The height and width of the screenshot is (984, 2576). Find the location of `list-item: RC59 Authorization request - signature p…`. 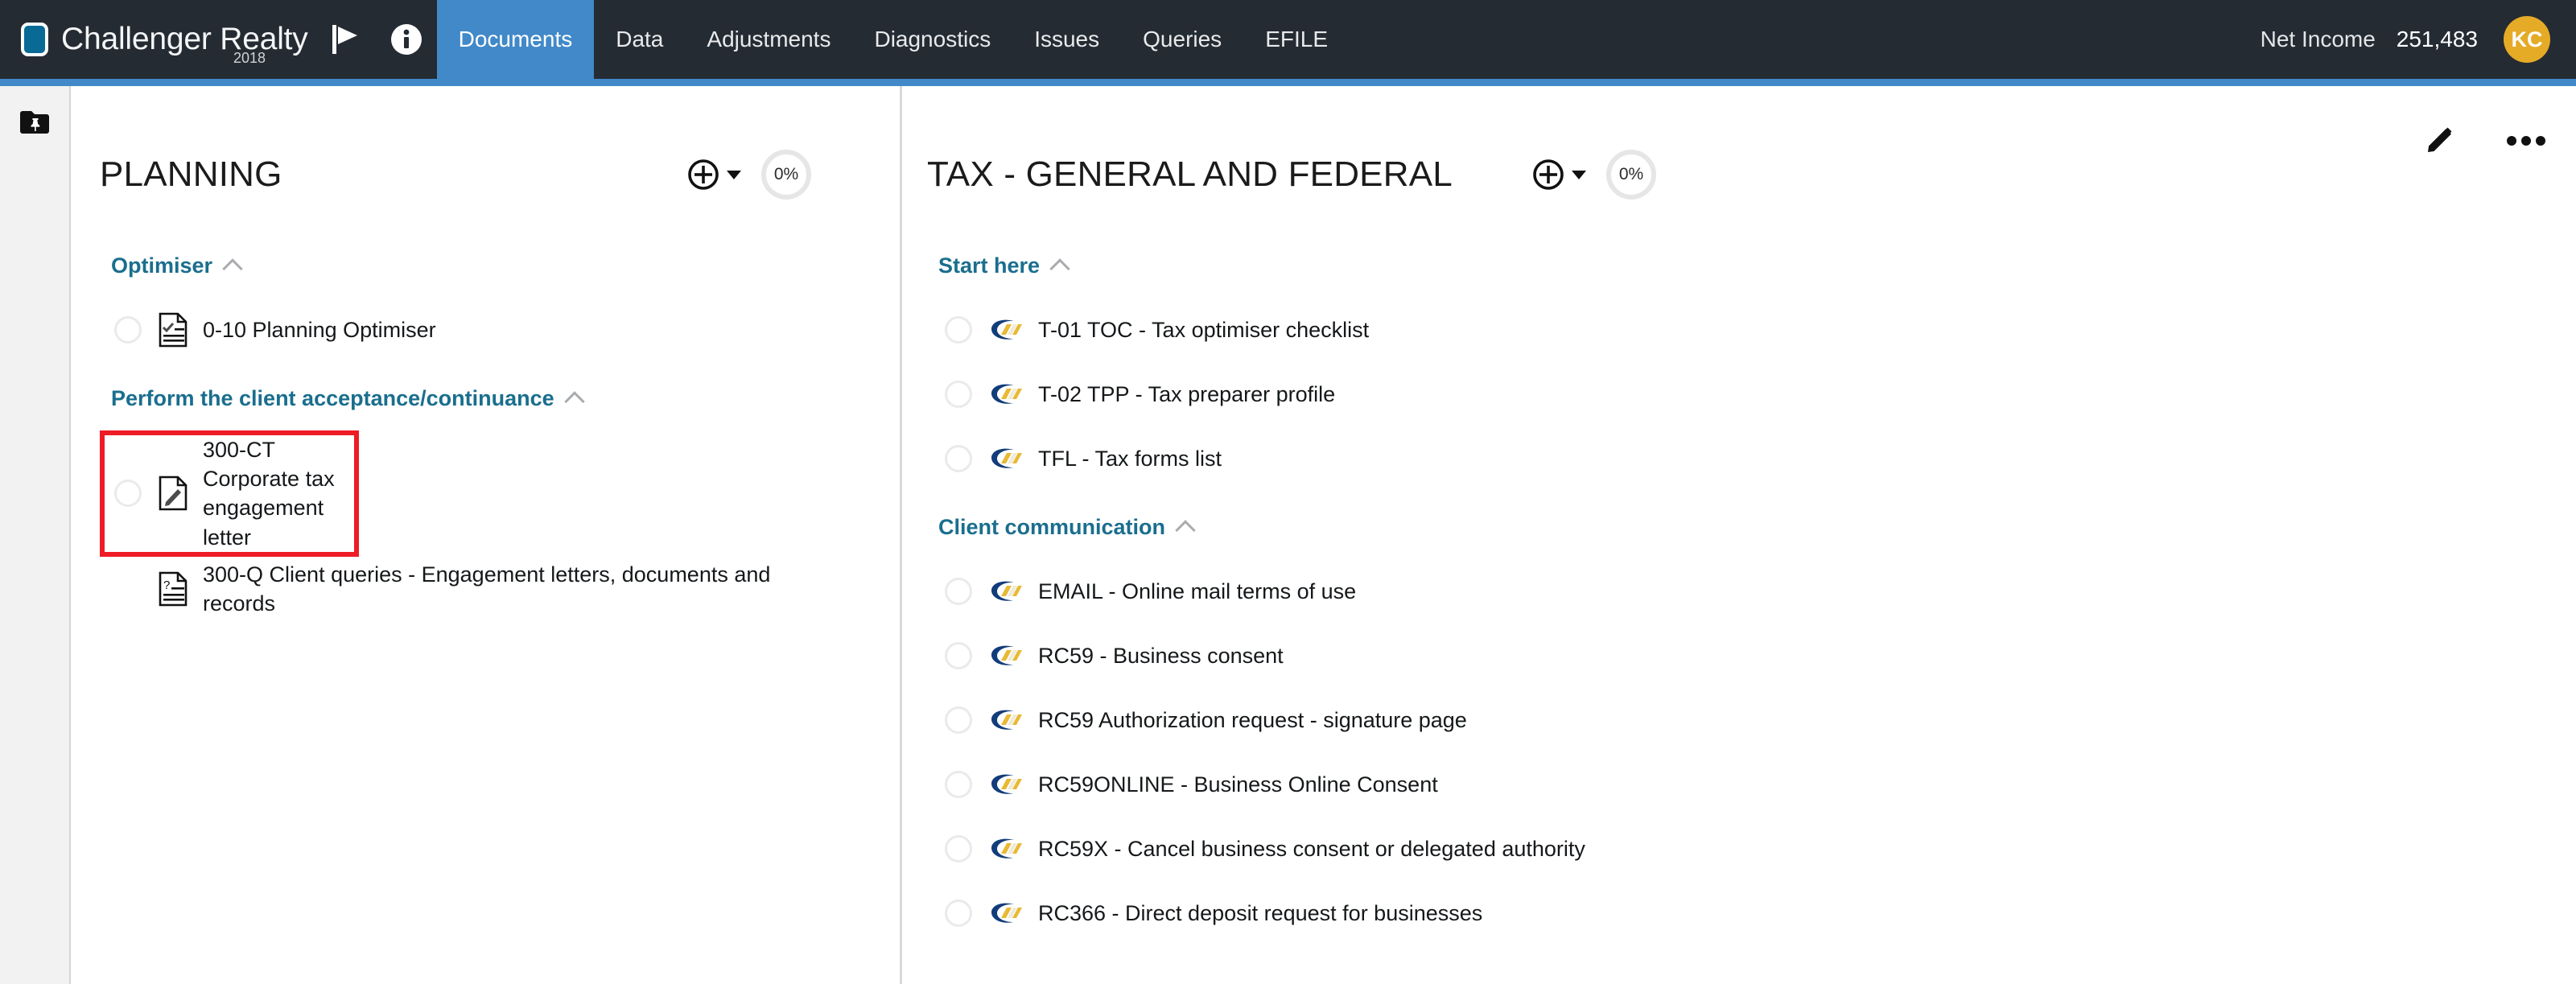

list-item: RC59 Authorization request - signature p… is located at coordinates (1321, 720).